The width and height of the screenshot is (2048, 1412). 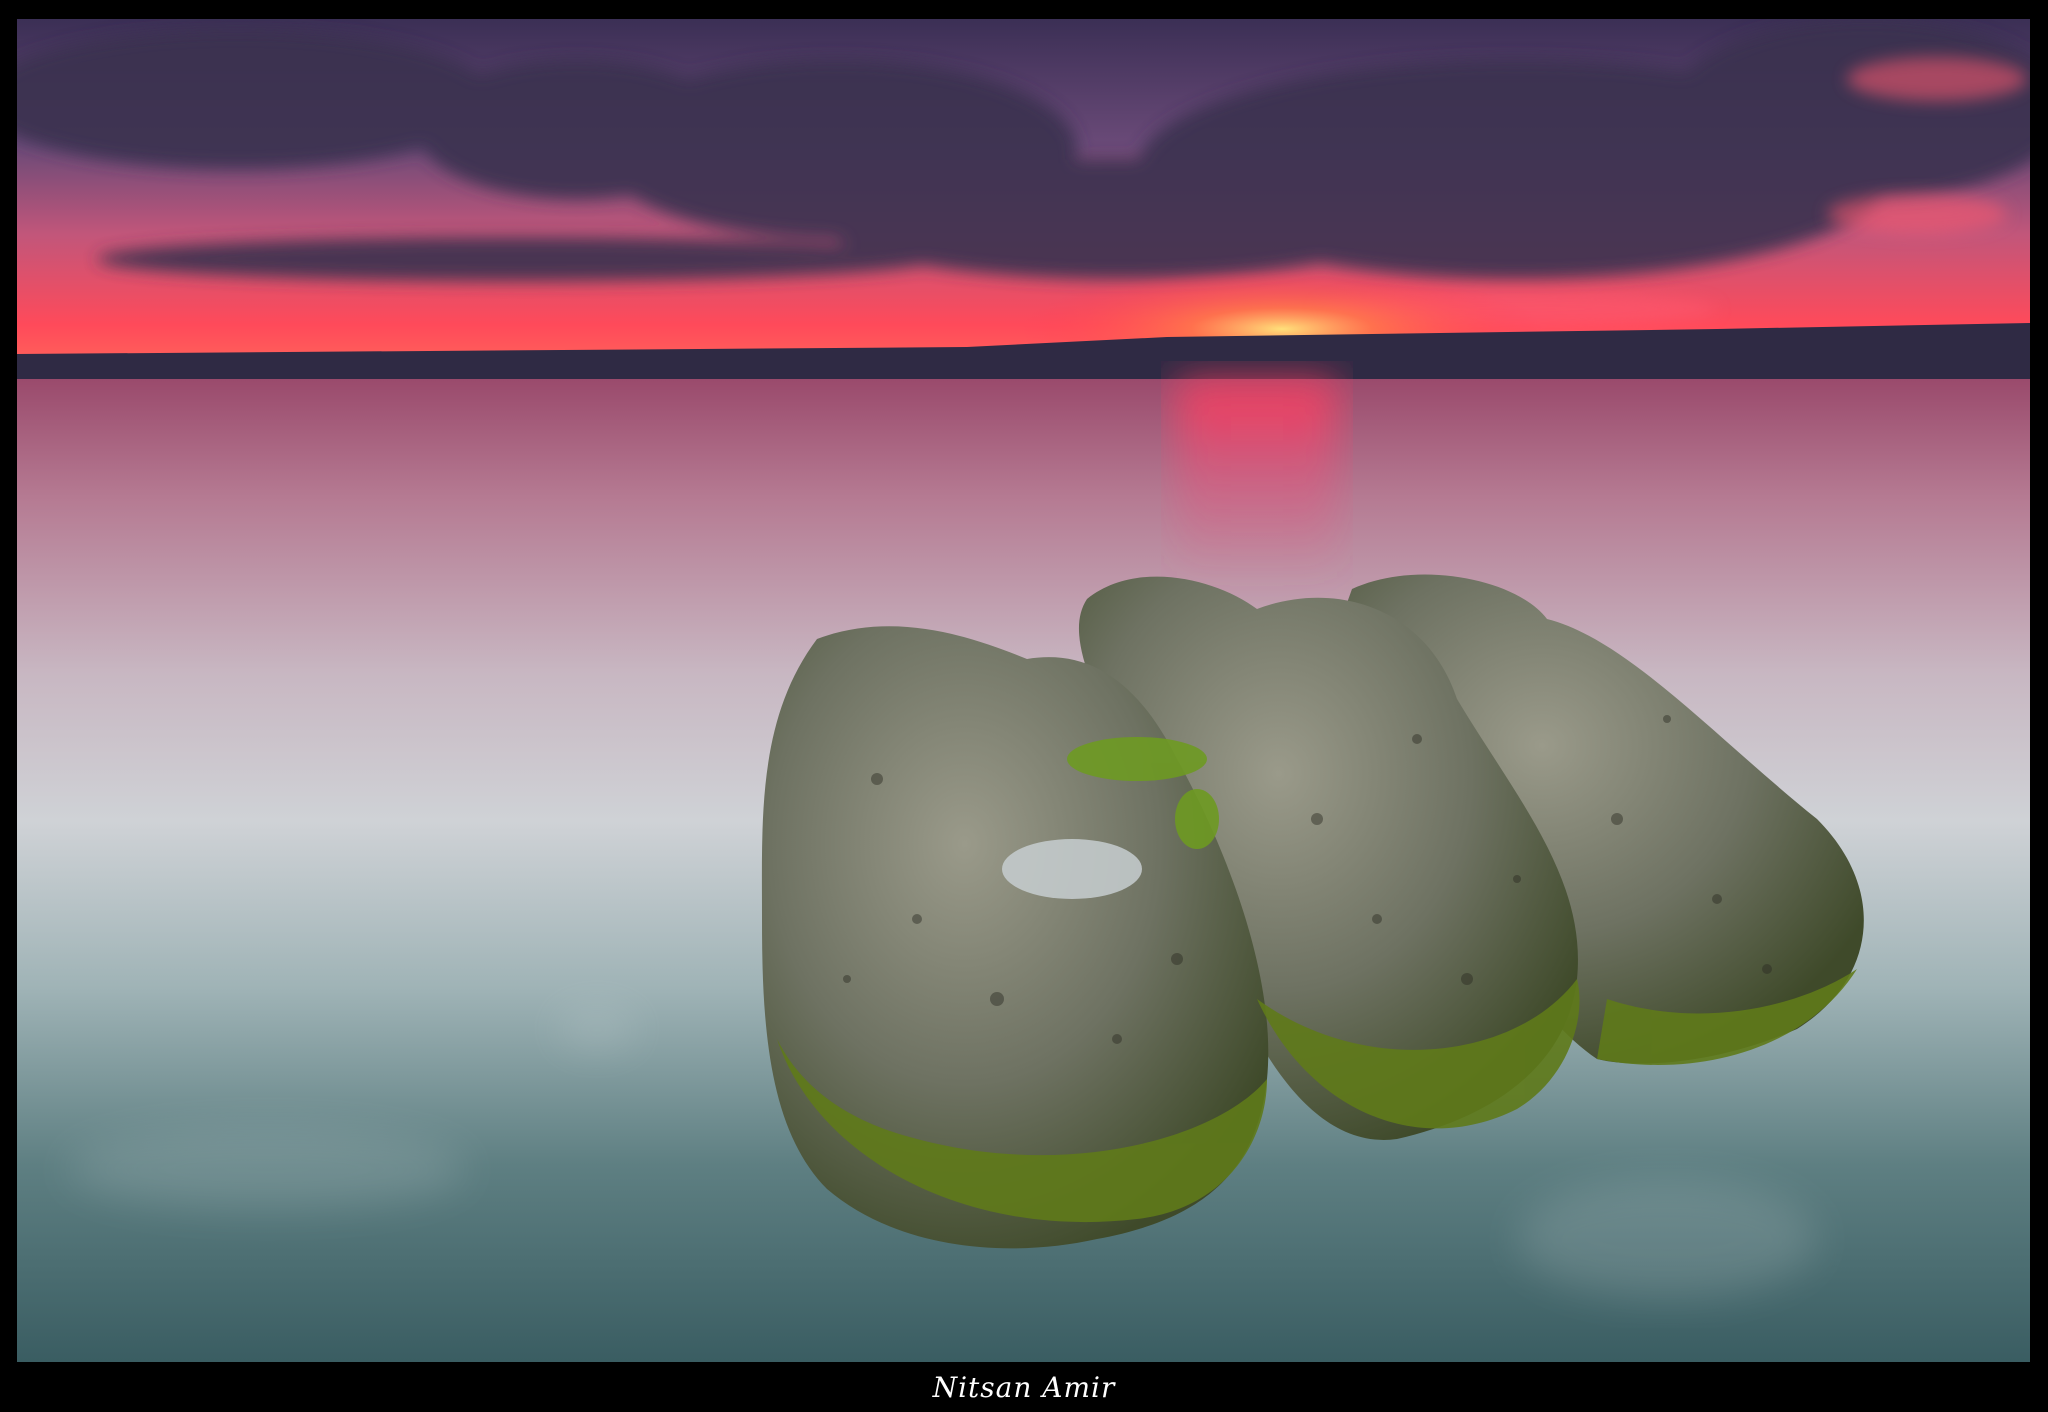 What do you see at coordinates (1257, 481) in the screenshot?
I see `sun-reflection` at bounding box center [1257, 481].